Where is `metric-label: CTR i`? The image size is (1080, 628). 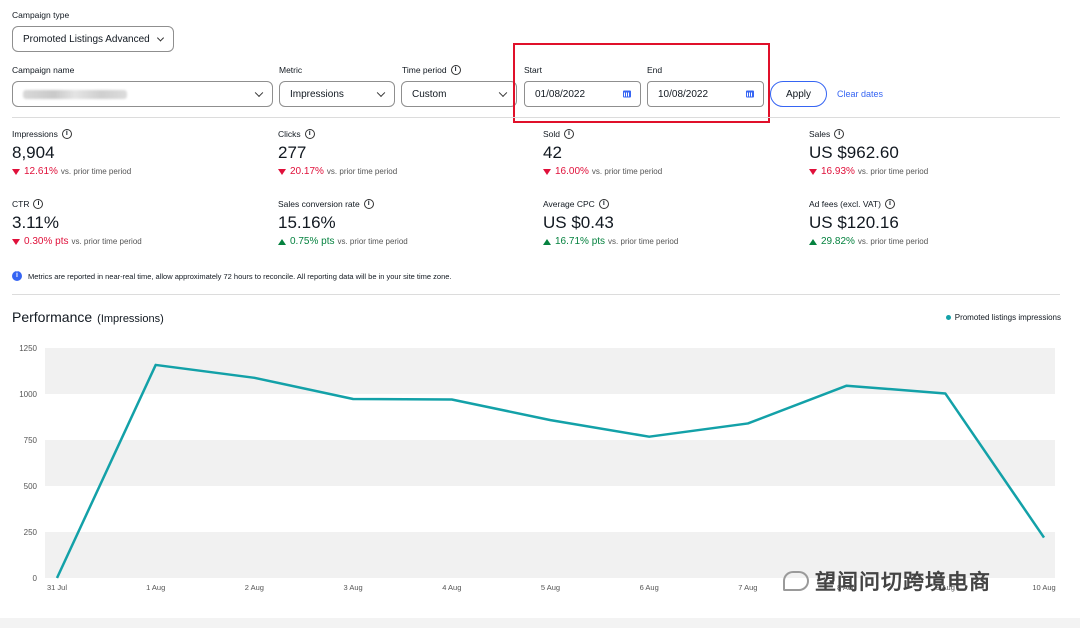
metric-label: CTR i is located at coordinates (77, 204).